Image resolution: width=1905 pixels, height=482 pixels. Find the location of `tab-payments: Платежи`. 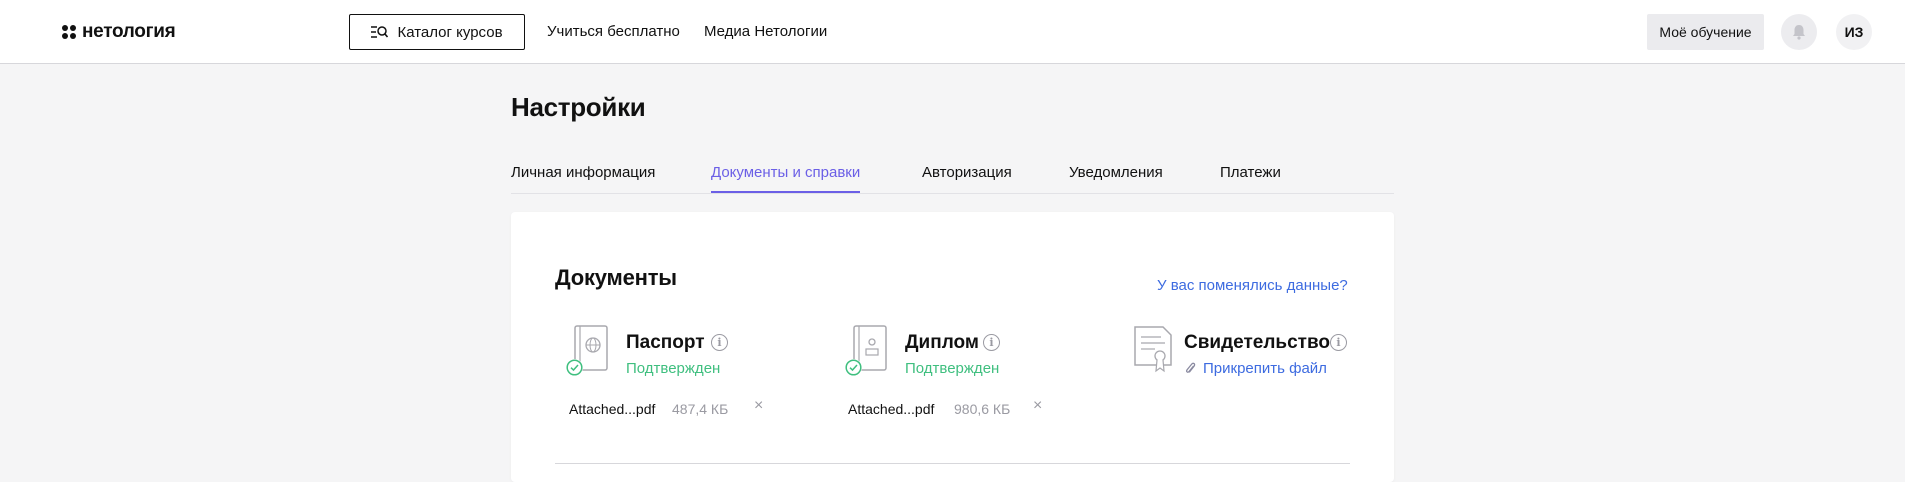

tab-payments: Платежи is located at coordinates (1250, 177).